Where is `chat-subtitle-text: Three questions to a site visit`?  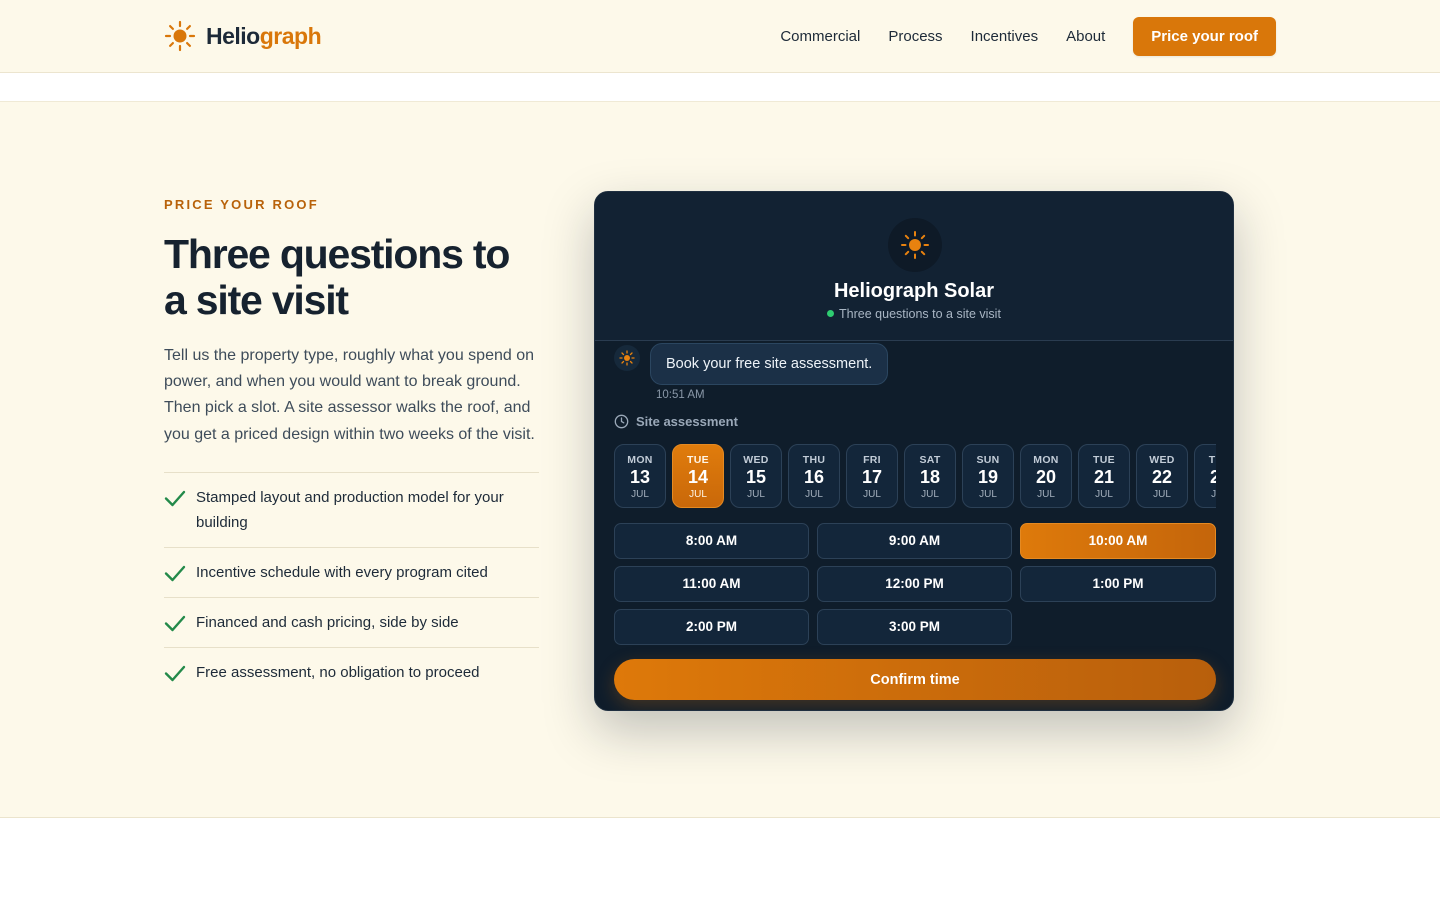
chat-subtitle-text: Three questions to a site visit is located at coordinates (920, 314).